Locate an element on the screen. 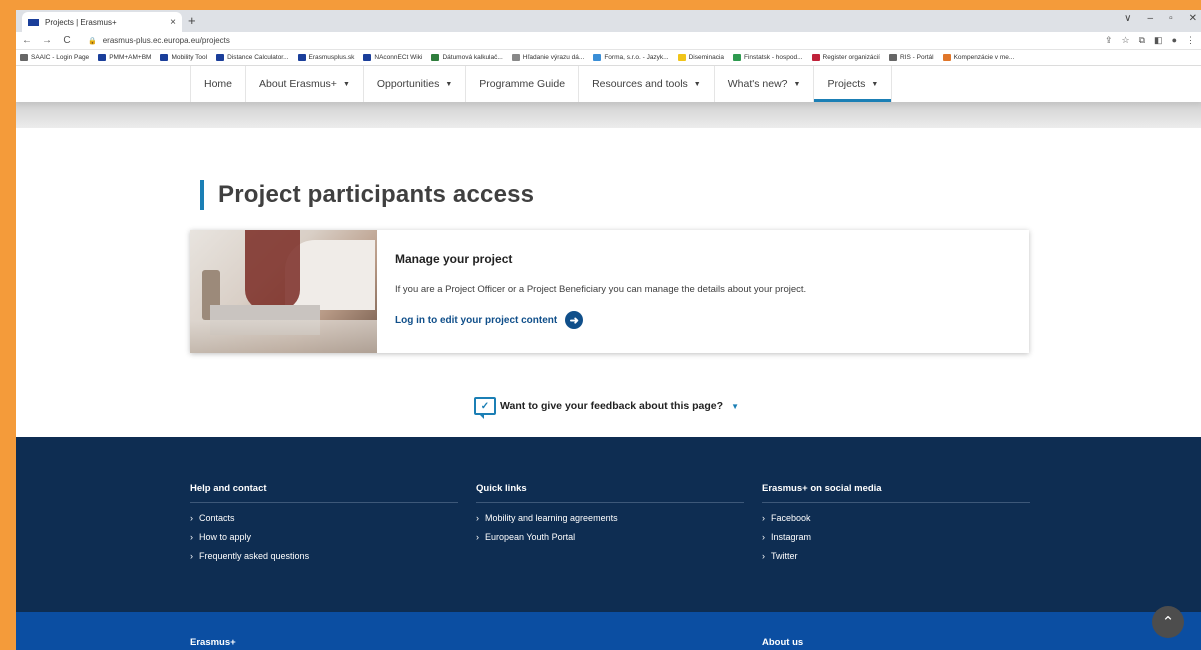  maximize-icon: ▫ is located at coordinates (1171, 18).